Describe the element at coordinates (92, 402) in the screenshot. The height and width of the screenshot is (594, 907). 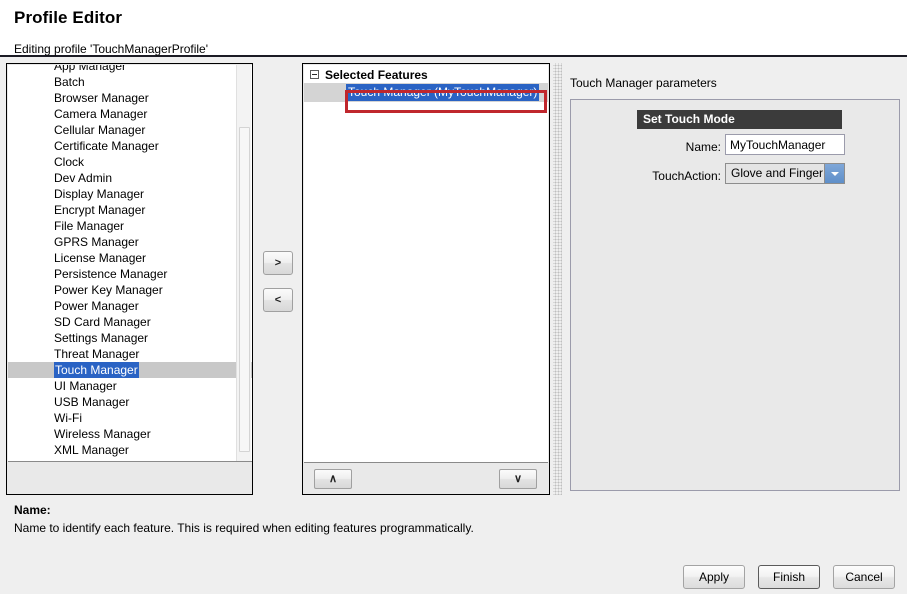
I see `list-item-label: USB Manager` at that location.